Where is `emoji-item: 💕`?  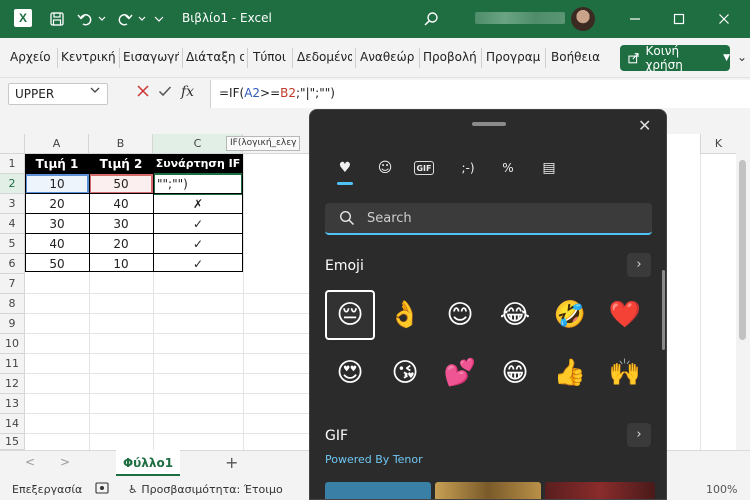
emoji-item: 💕 is located at coordinates (460, 373).